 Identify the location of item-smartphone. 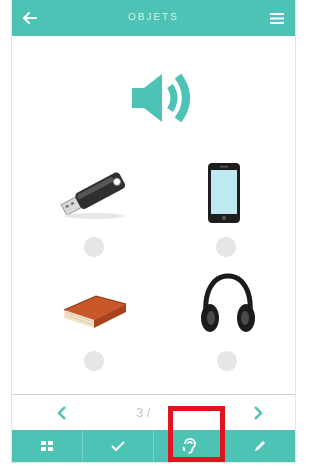
(224, 194).